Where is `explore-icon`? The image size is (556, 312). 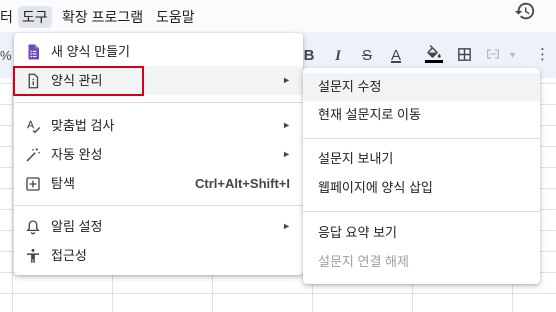
explore-icon is located at coordinates (33, 184).